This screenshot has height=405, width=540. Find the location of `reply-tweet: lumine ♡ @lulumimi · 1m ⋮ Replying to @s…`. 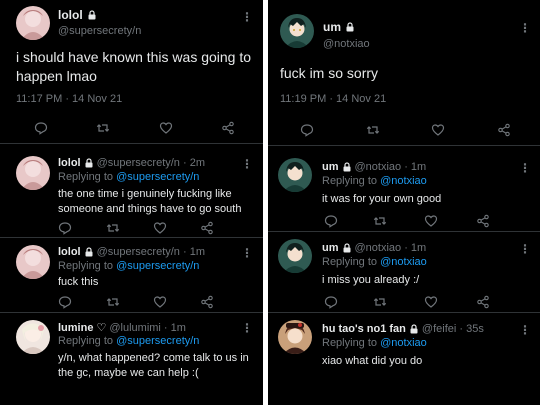

reply-tweet: lumine ♡ @lulumimi · 1m ⋮ Replying to @s… is located at coordinates (131, 359).